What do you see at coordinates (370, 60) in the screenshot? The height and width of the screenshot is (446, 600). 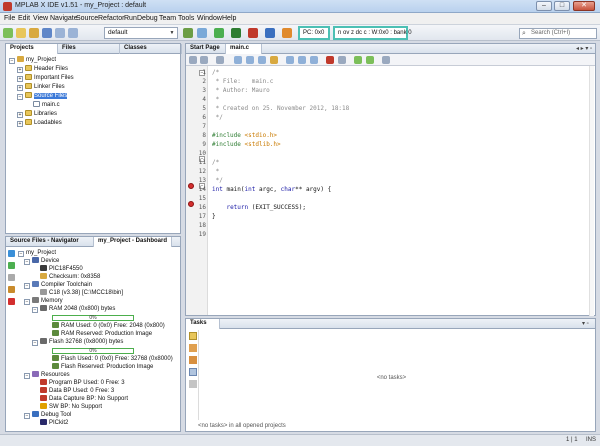 I see `shift-right-icon` at bounding box center [370, 60].